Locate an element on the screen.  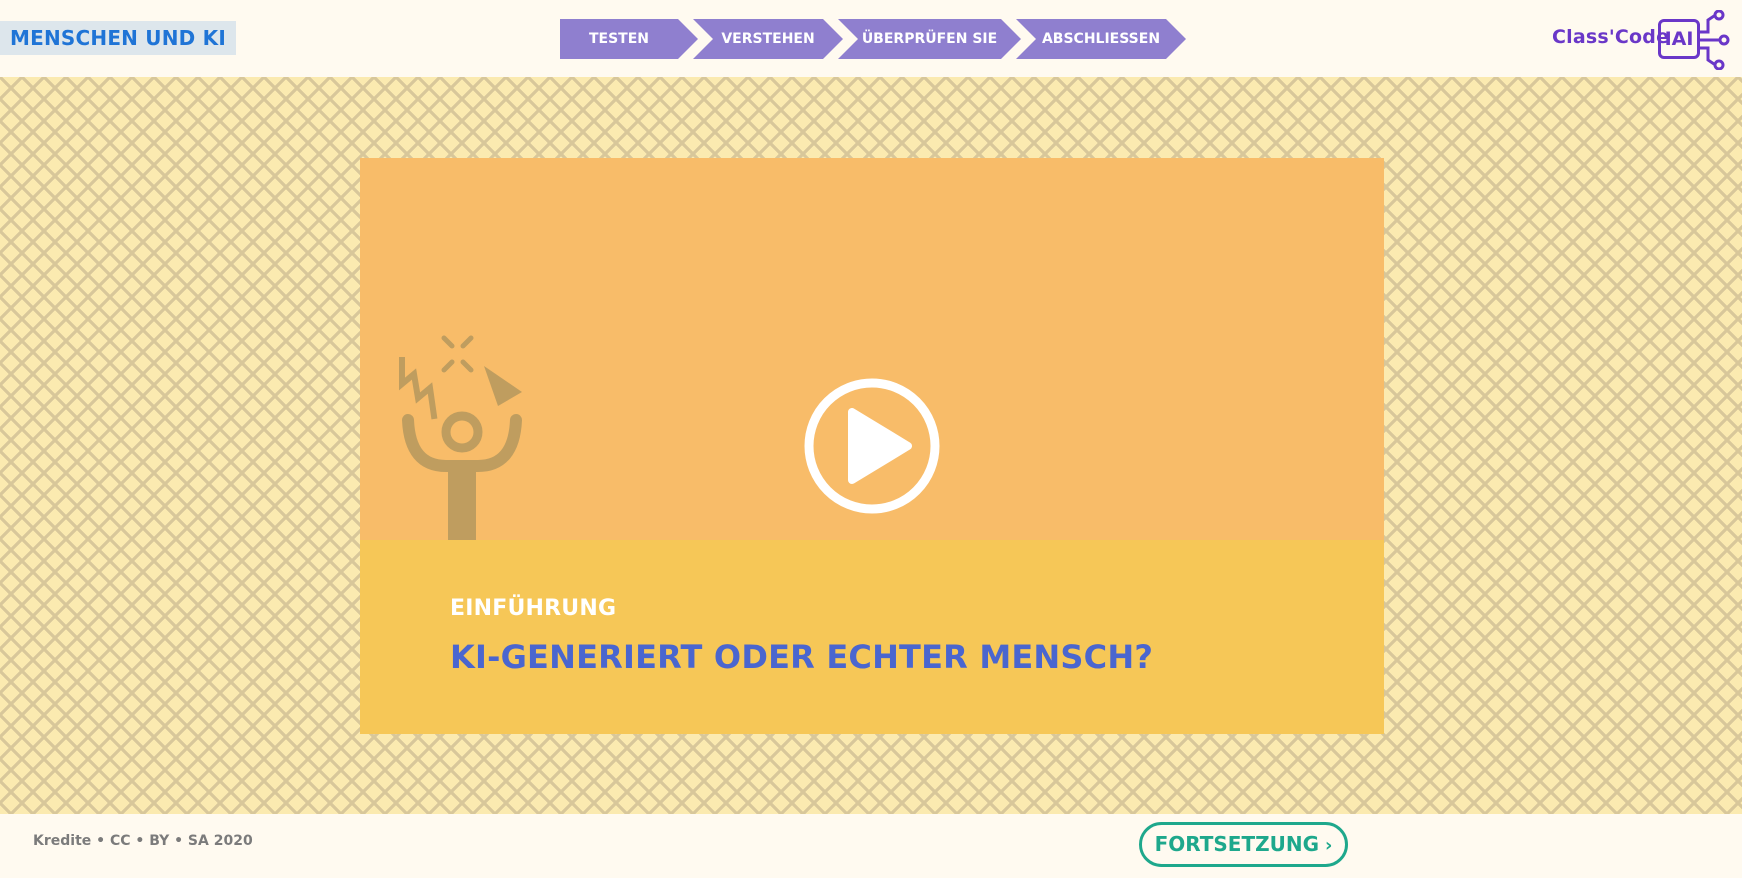
credits-text: Kredite • CC • BY • SA 2020 is located at coordinates (143, 841).